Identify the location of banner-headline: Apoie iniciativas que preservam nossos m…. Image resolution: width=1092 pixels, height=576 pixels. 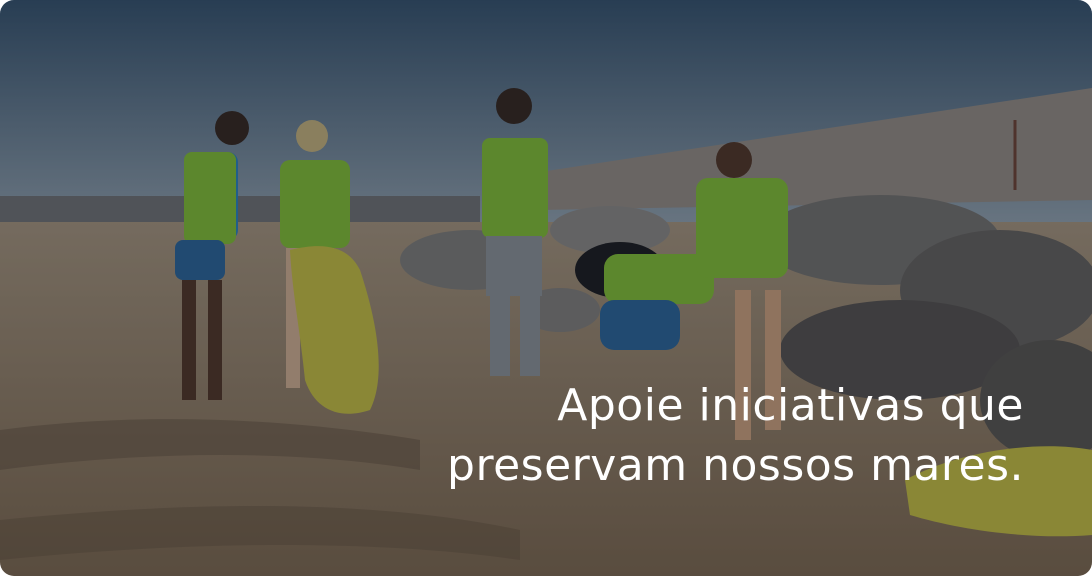
(664, 436).